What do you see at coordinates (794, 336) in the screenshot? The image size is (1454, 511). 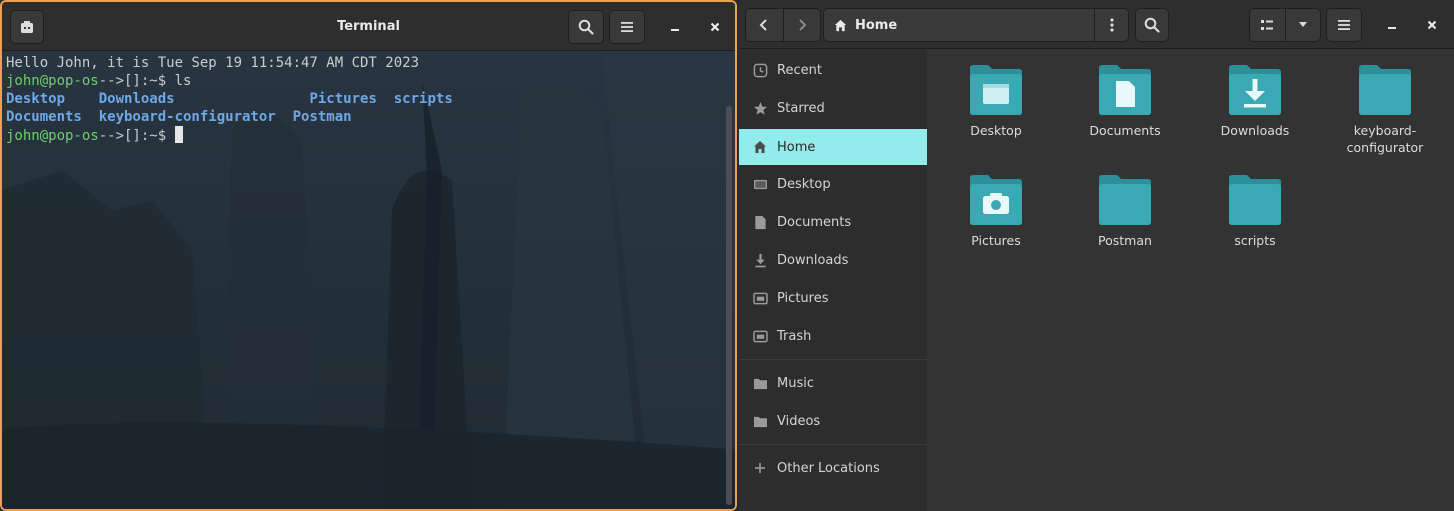 I see `sidebar-item-label: Trash` at bounding box center [794, 336].